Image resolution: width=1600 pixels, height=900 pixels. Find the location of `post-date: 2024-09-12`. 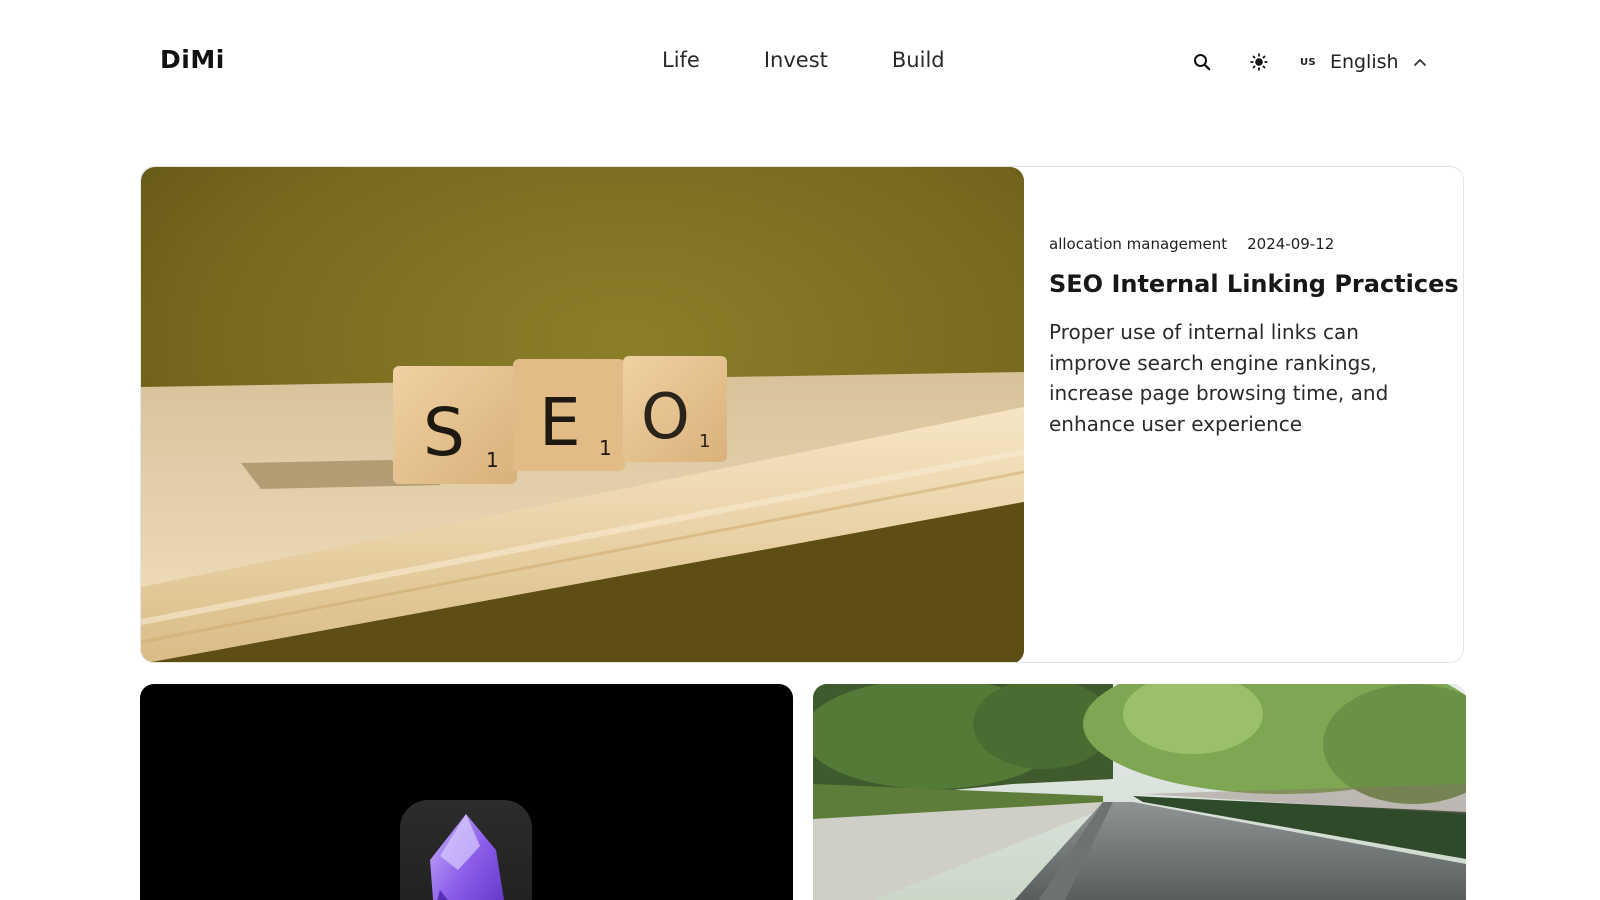

post-date: 2024-09-12 is located at coordinates (1291, 244).